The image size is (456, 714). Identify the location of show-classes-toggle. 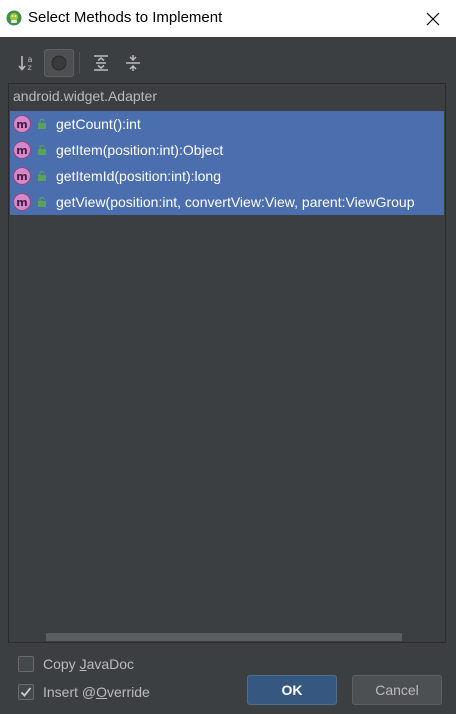
(59, 63).